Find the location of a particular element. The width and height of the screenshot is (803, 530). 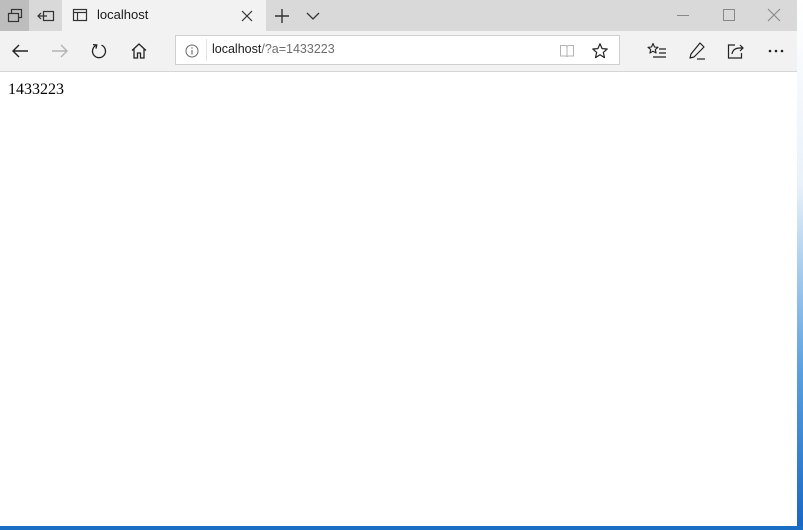

favorites-list-icon is located at coordinates (656, 50).